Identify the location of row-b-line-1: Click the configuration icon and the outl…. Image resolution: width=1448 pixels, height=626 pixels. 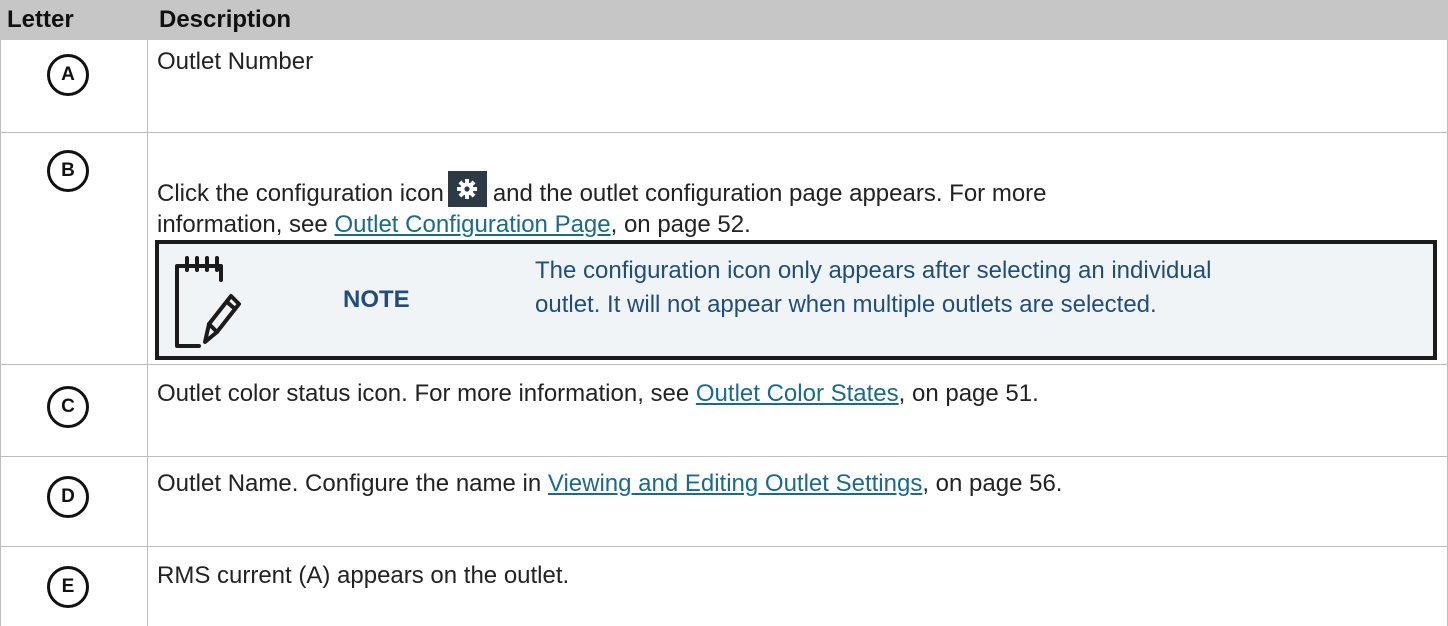
(602, 190).